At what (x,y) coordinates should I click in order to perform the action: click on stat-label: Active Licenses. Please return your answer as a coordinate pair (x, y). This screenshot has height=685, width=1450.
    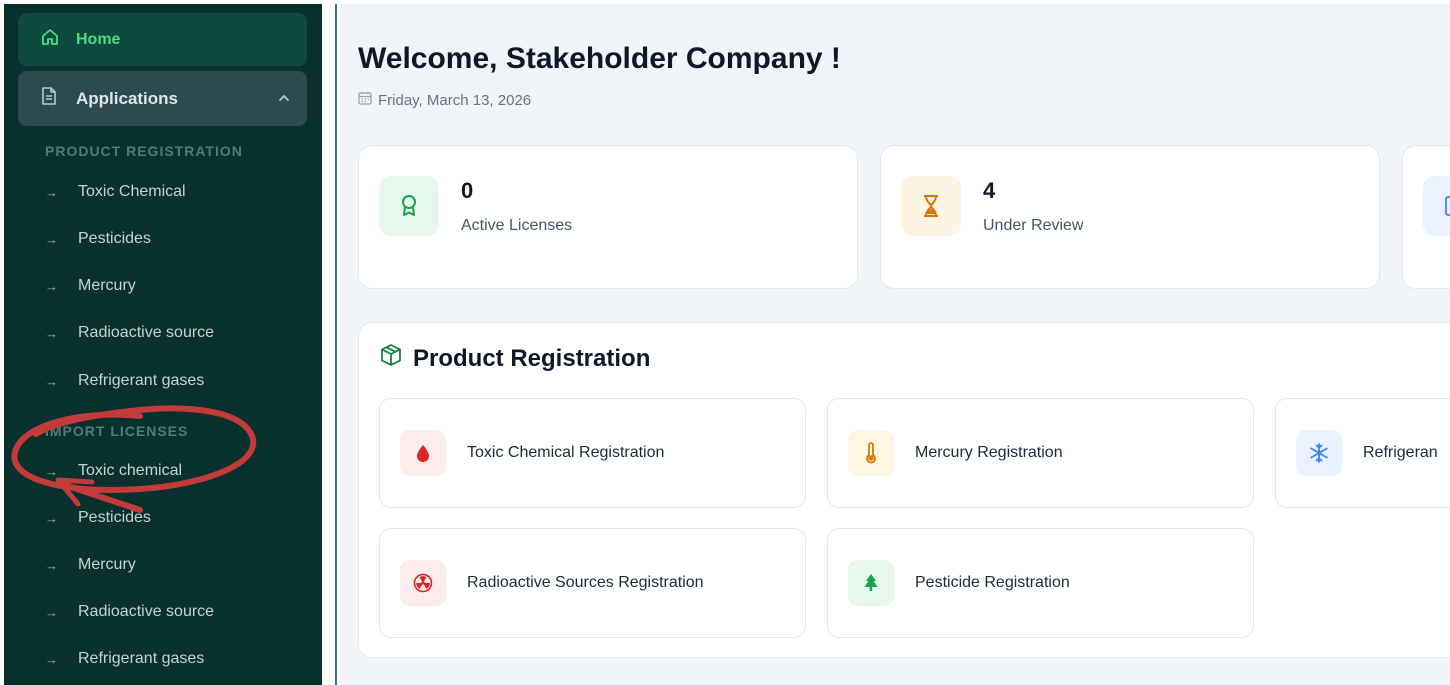
    Looking at the image, I should click on (517, 225).